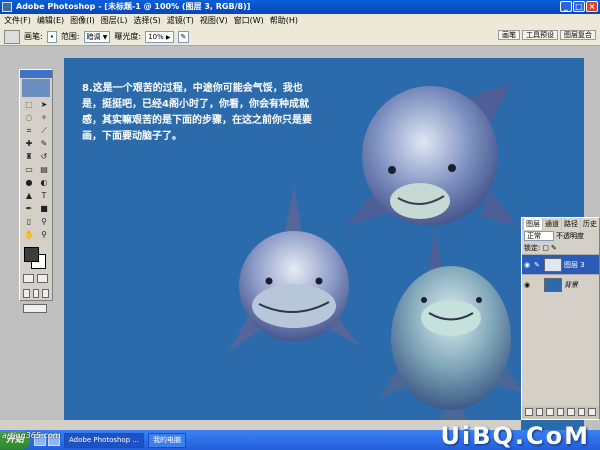 This screenshot has height=450, width=600. I want to click on type-tool-icon: T, so click(44, 196).